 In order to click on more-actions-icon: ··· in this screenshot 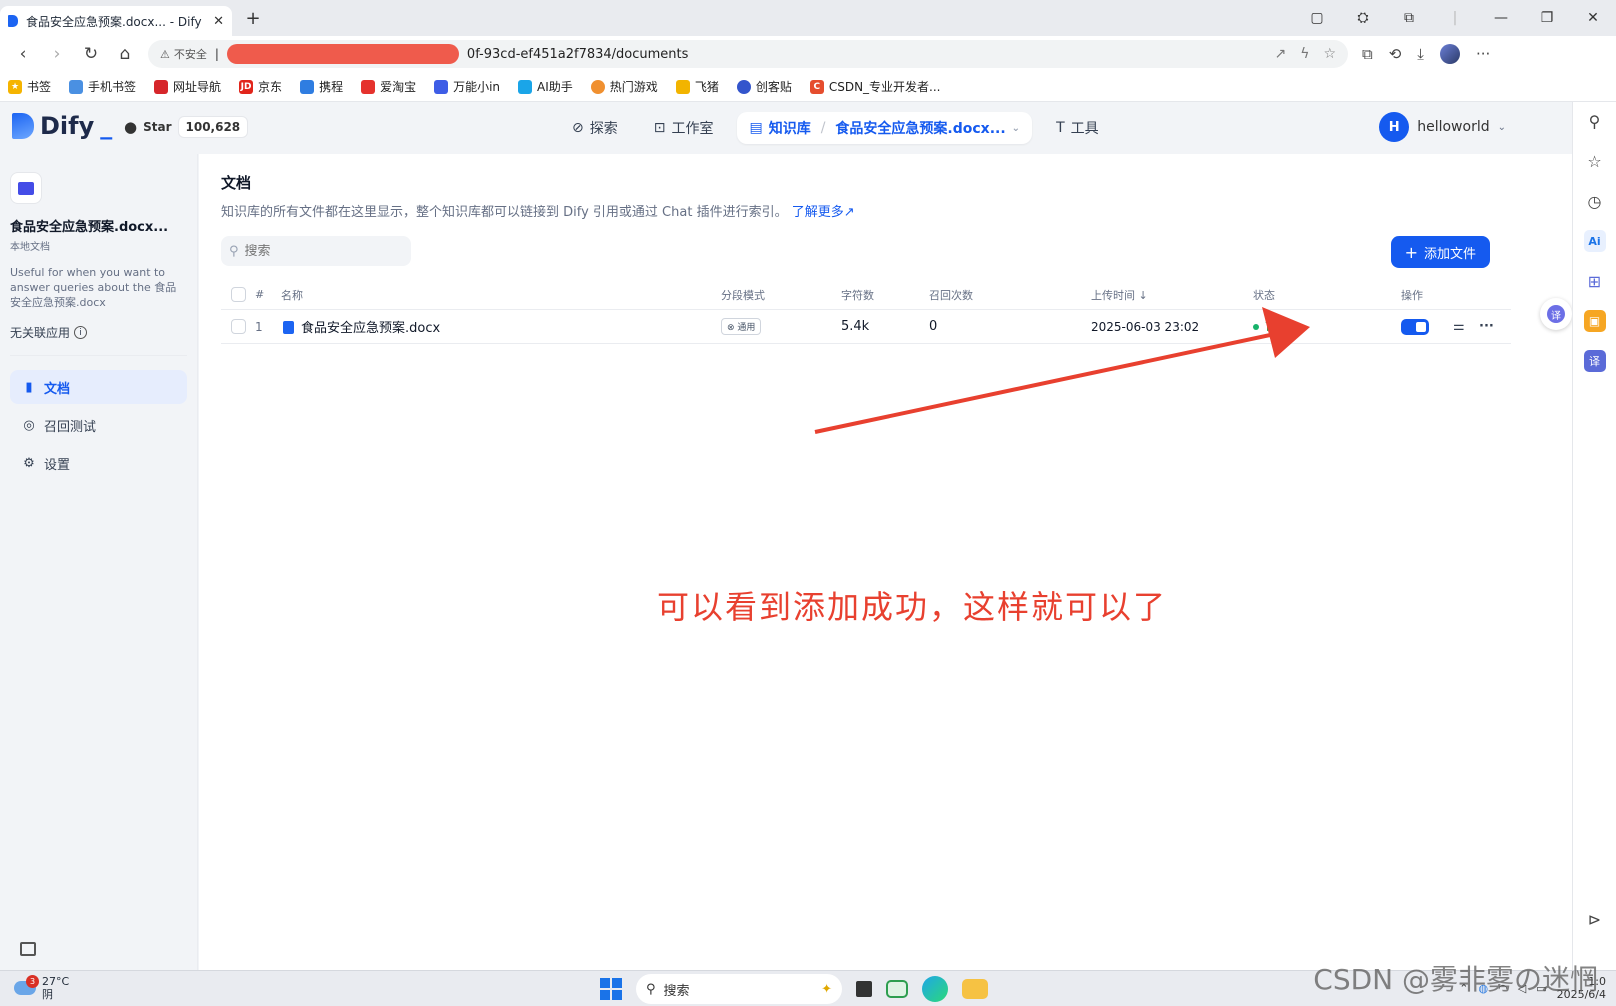, I will do `click(1486, 326)`.